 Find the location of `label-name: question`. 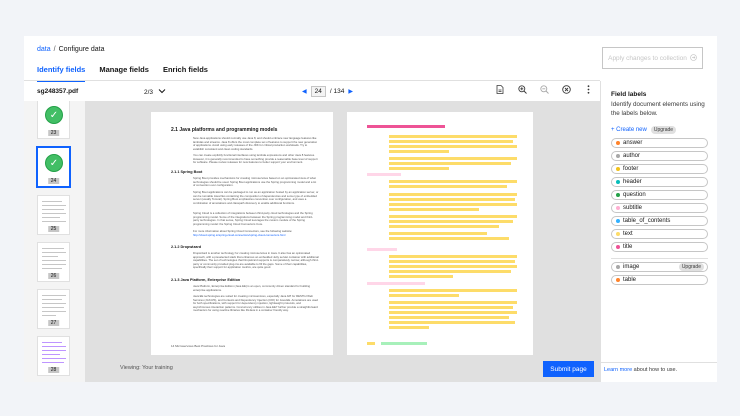

label-name: question is located at coordinates (634, 195).